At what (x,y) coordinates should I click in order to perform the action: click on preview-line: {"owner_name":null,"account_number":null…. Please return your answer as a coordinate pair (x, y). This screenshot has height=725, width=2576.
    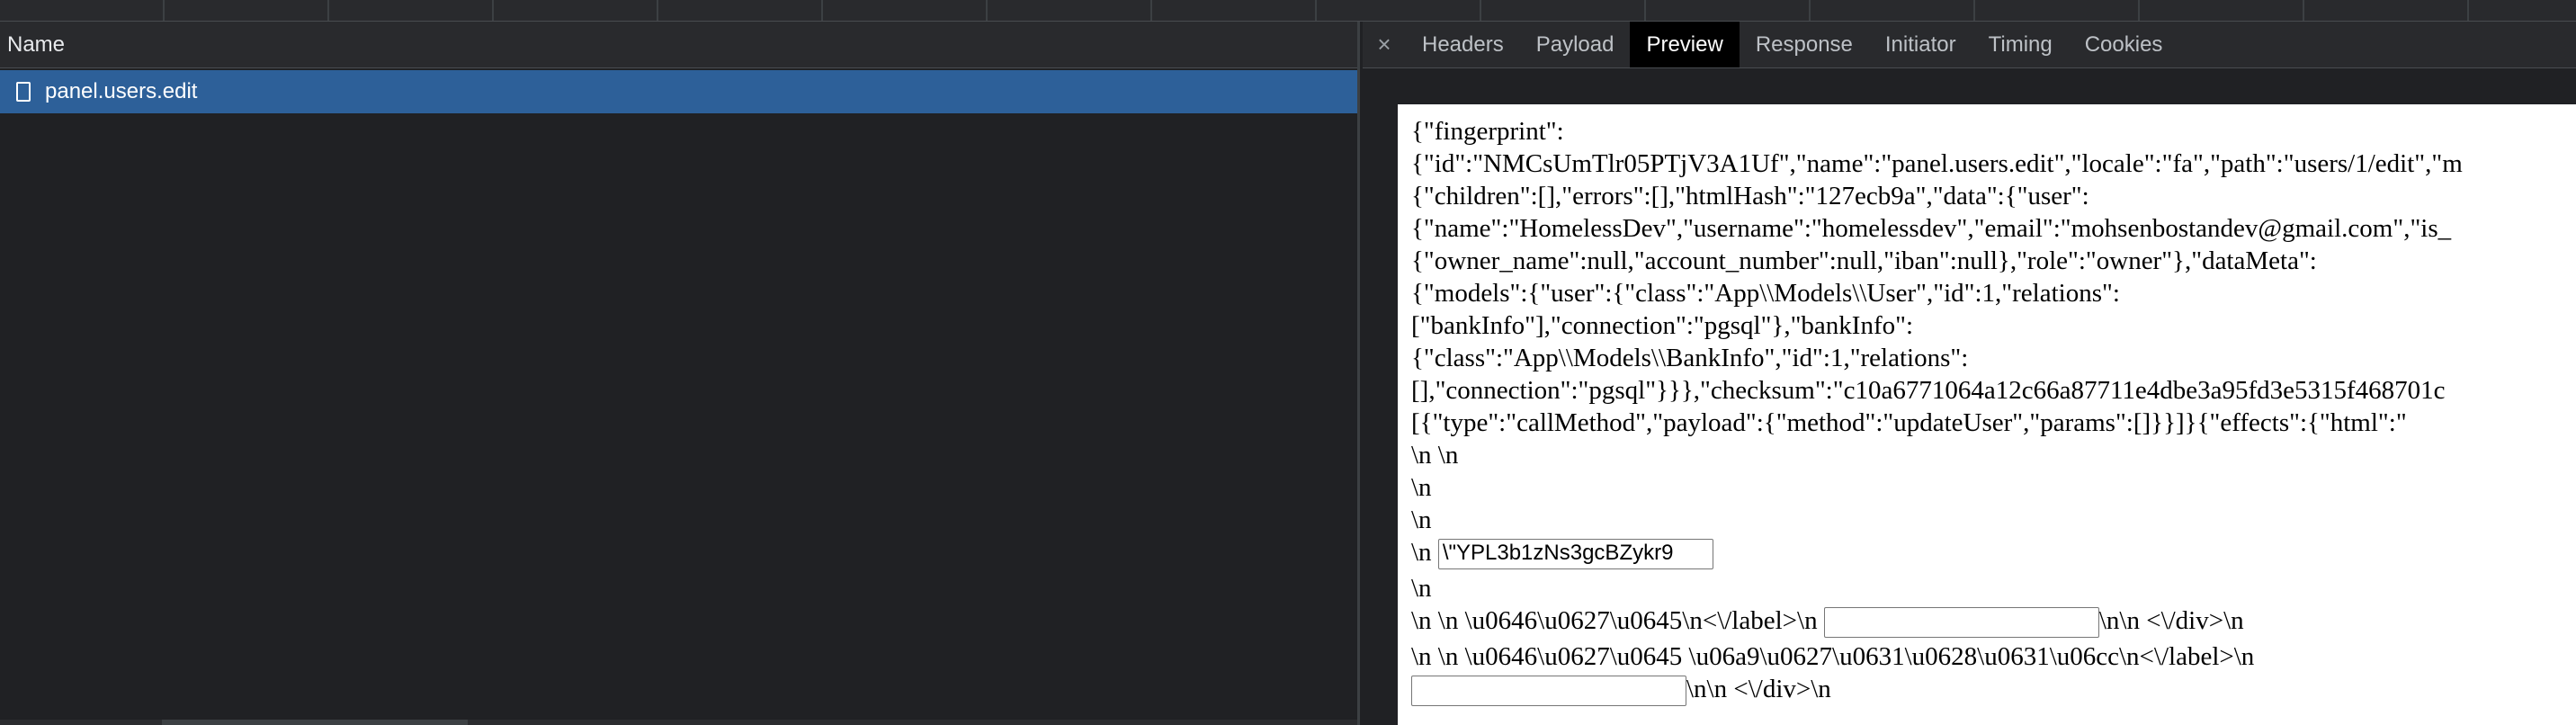
    Looking at the image, I should click on (1864, 260).